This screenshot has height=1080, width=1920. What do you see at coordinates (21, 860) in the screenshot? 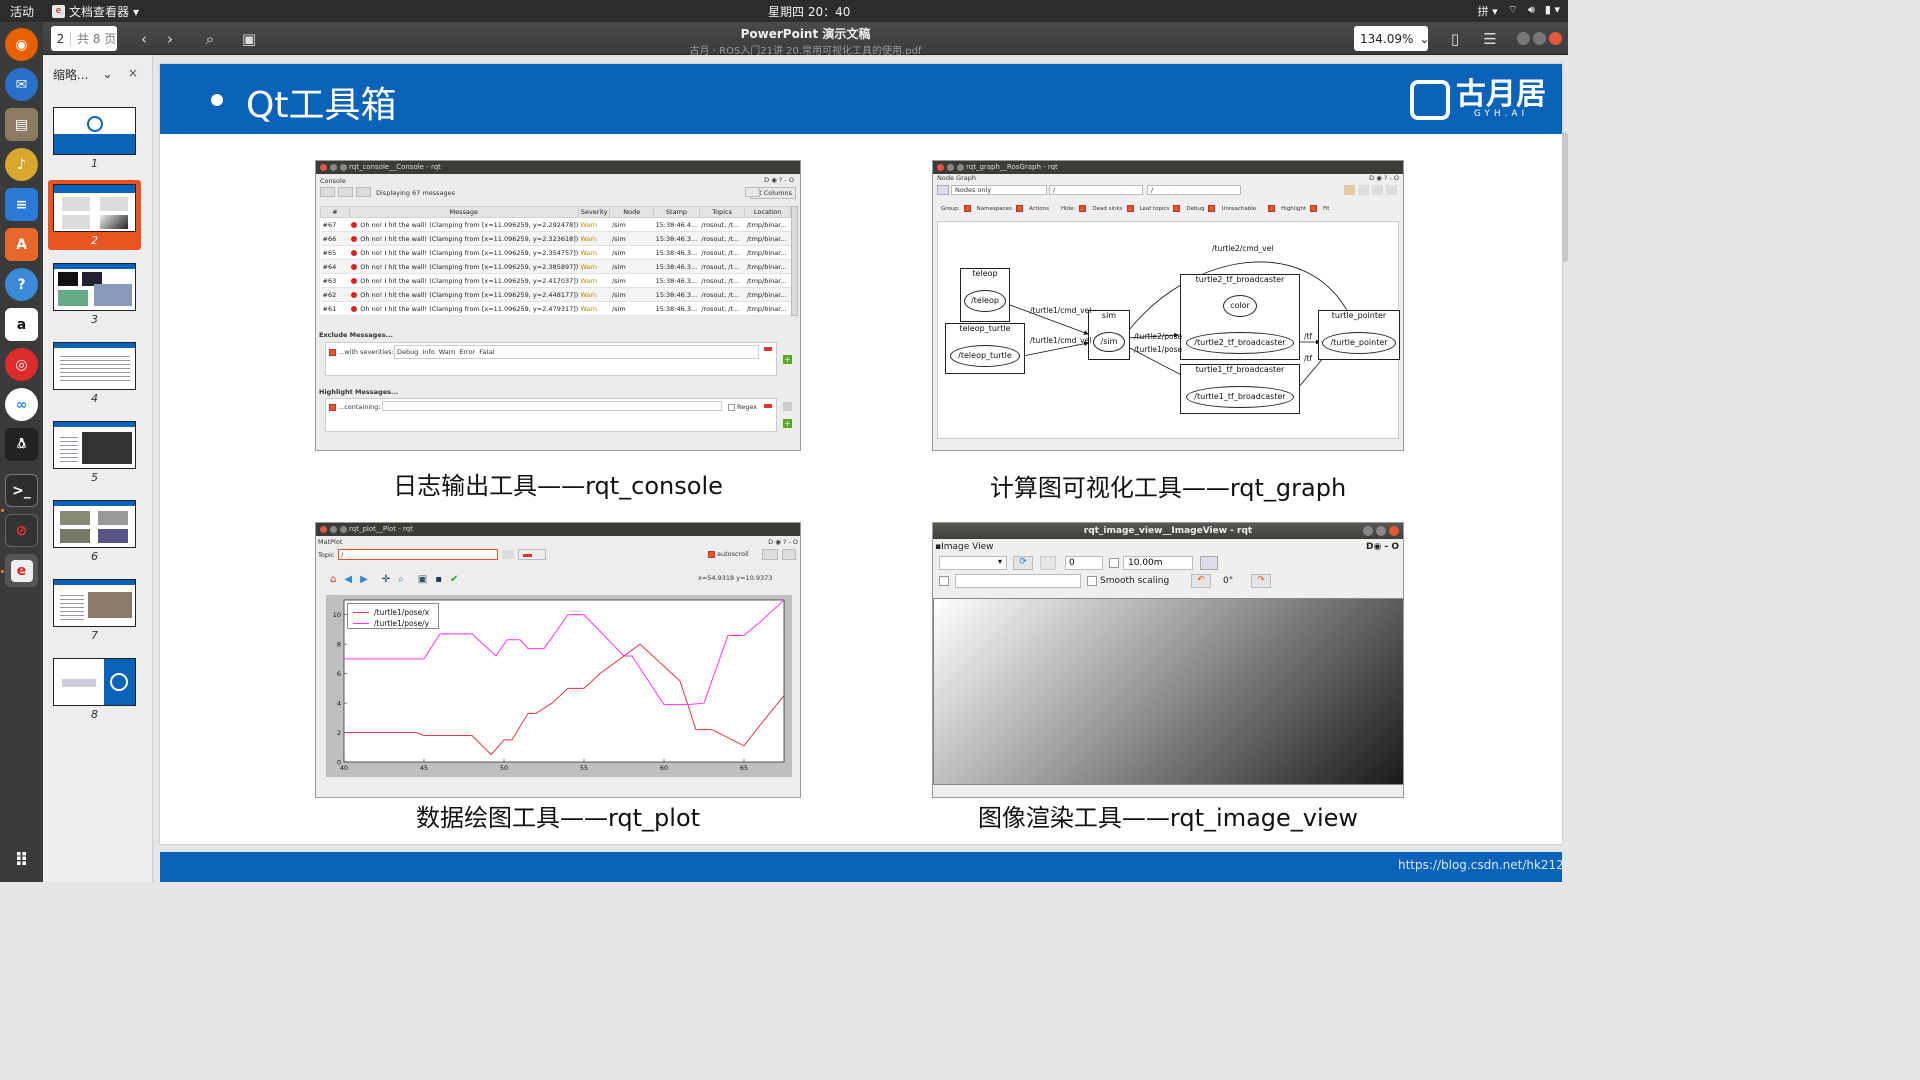
I see `app-grid-icon: ⠿` at bounding box center [21, 860].